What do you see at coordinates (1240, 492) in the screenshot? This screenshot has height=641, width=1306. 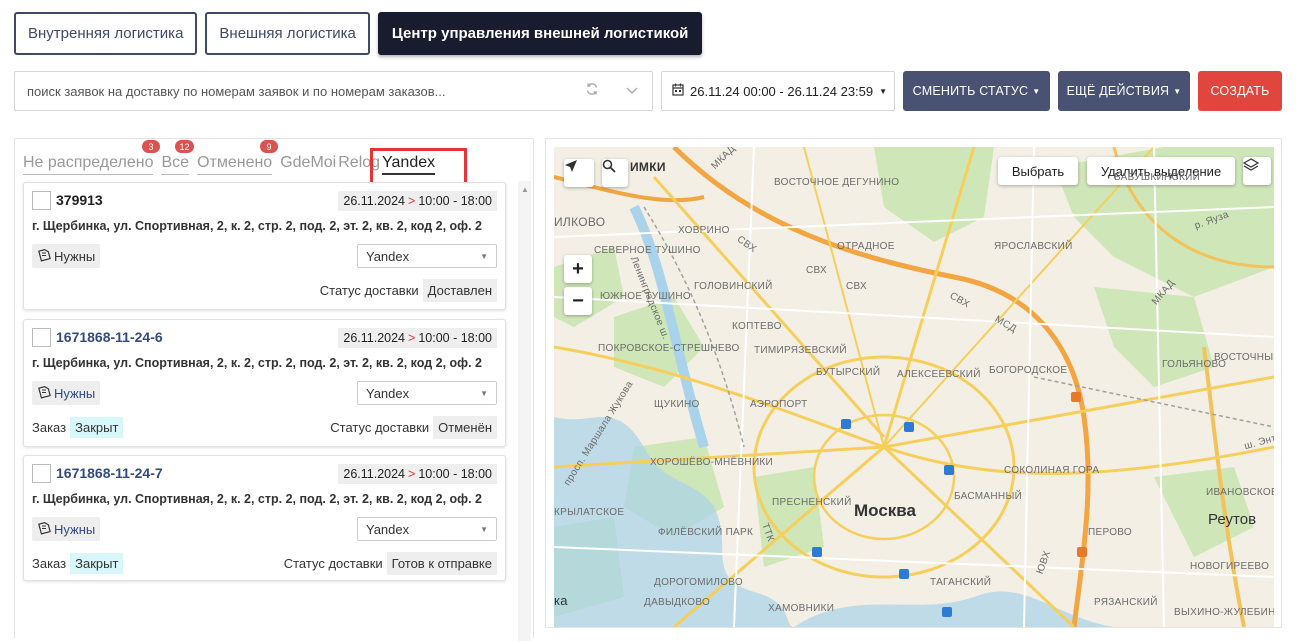 I see `map-label: ИВАНОВСКОЕ` at bounding box center [1240, 492].